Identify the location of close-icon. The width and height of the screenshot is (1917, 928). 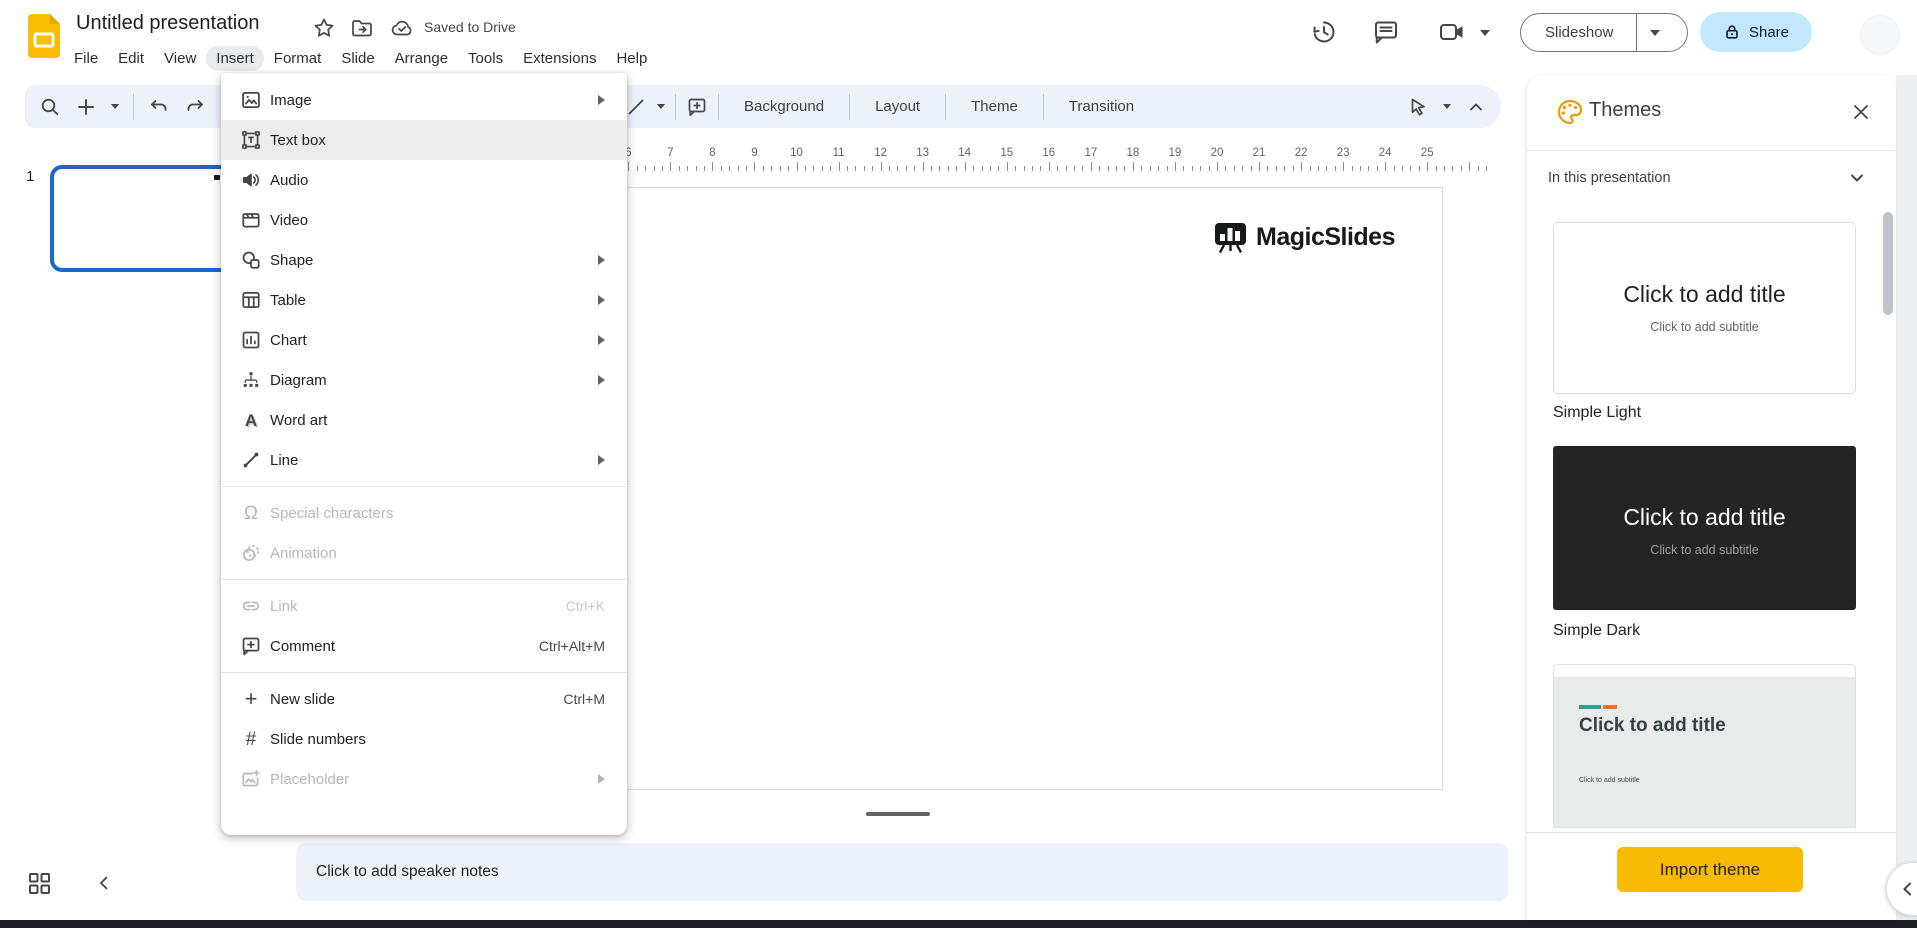
(1861, 112).